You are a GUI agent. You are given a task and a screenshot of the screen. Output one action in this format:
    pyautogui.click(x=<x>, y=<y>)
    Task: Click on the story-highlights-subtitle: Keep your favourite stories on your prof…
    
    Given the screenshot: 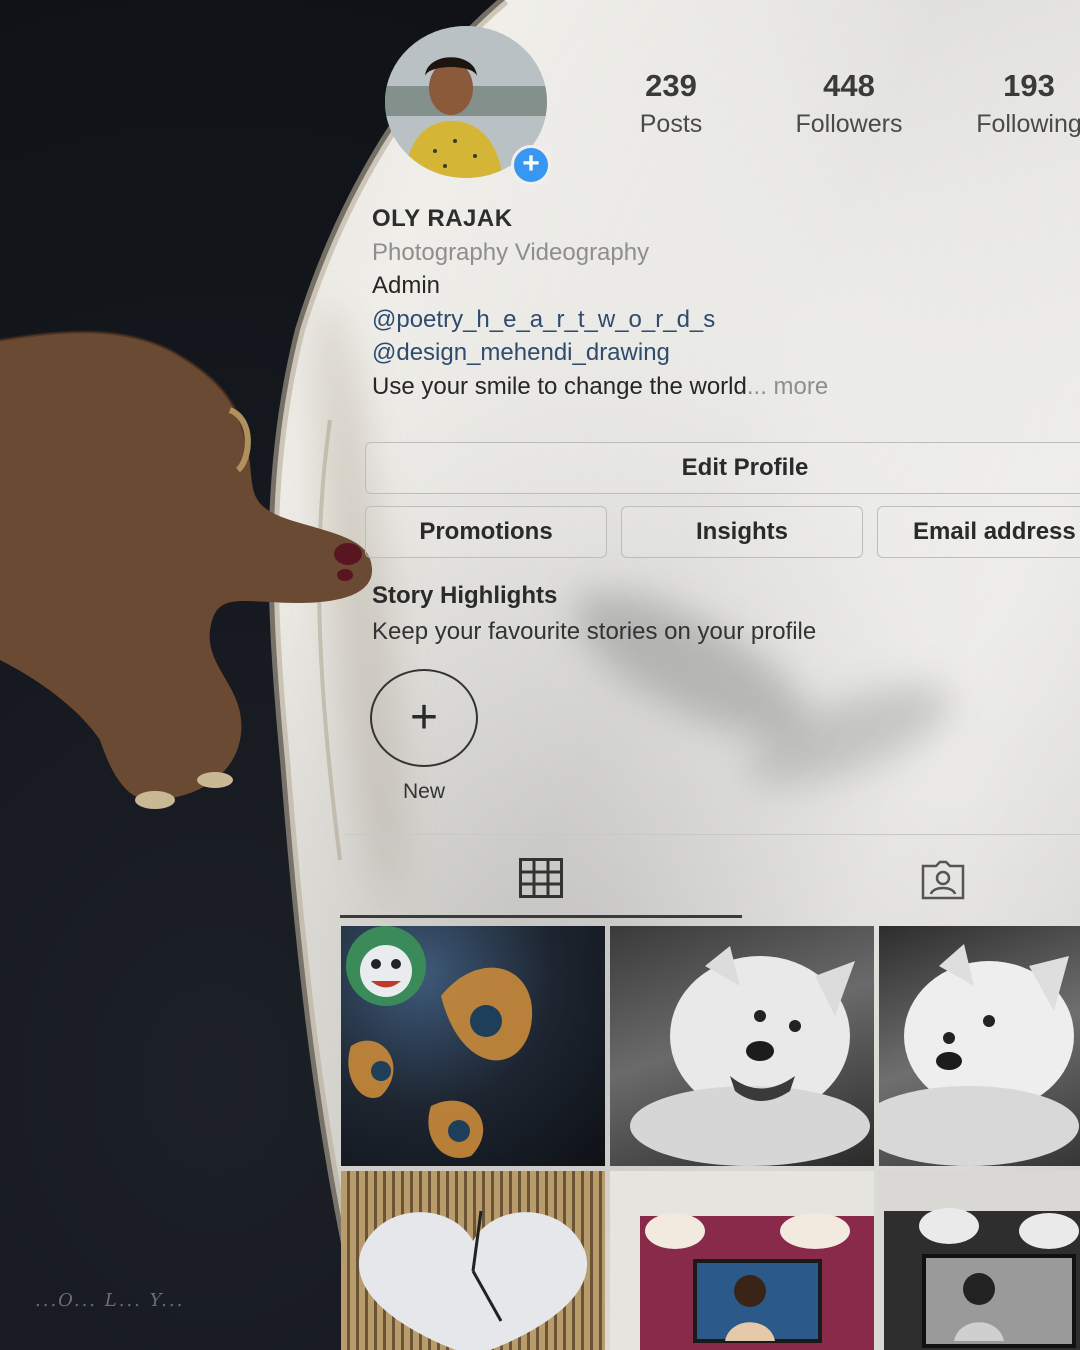 What is the action you would take?
    pyautogui.click(x=594, y=631)
    